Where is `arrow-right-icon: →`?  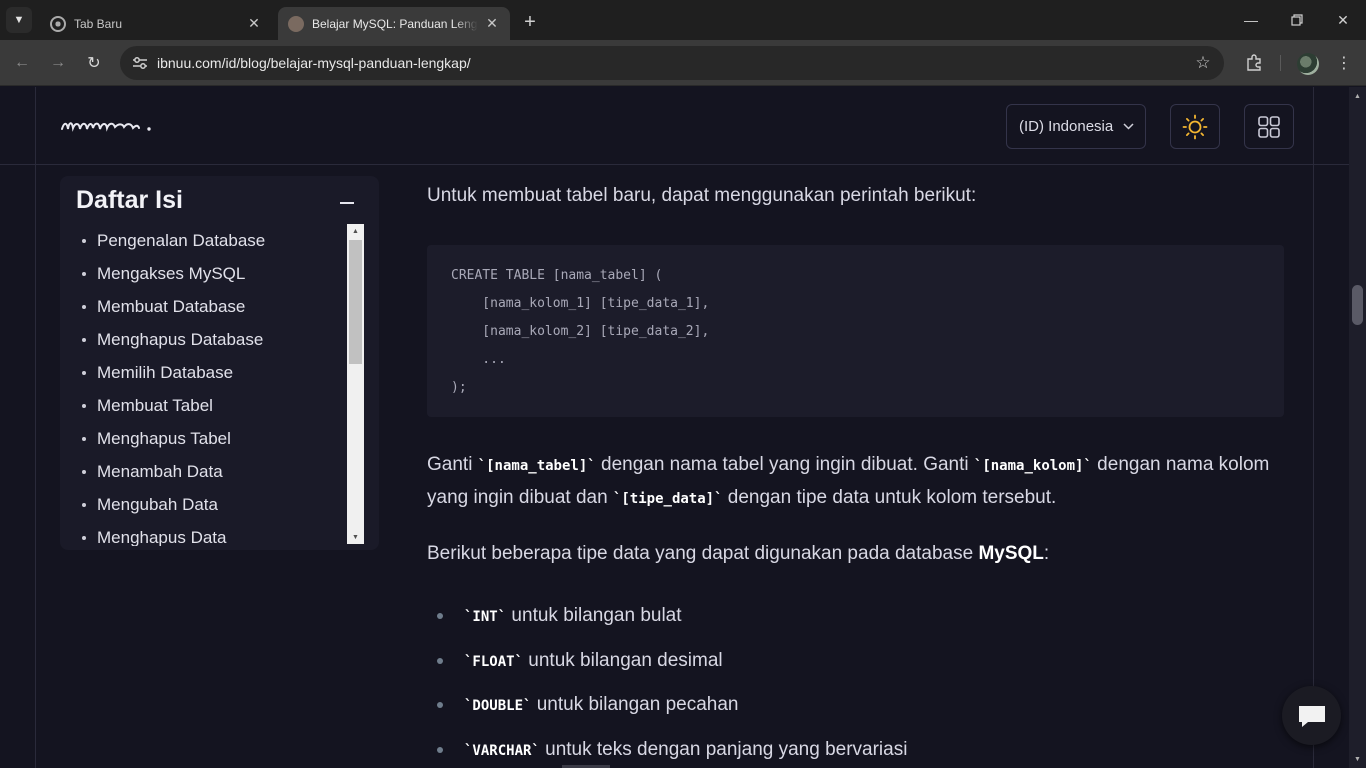
arrow-right-icon: → is located at coordinates (58, 62).